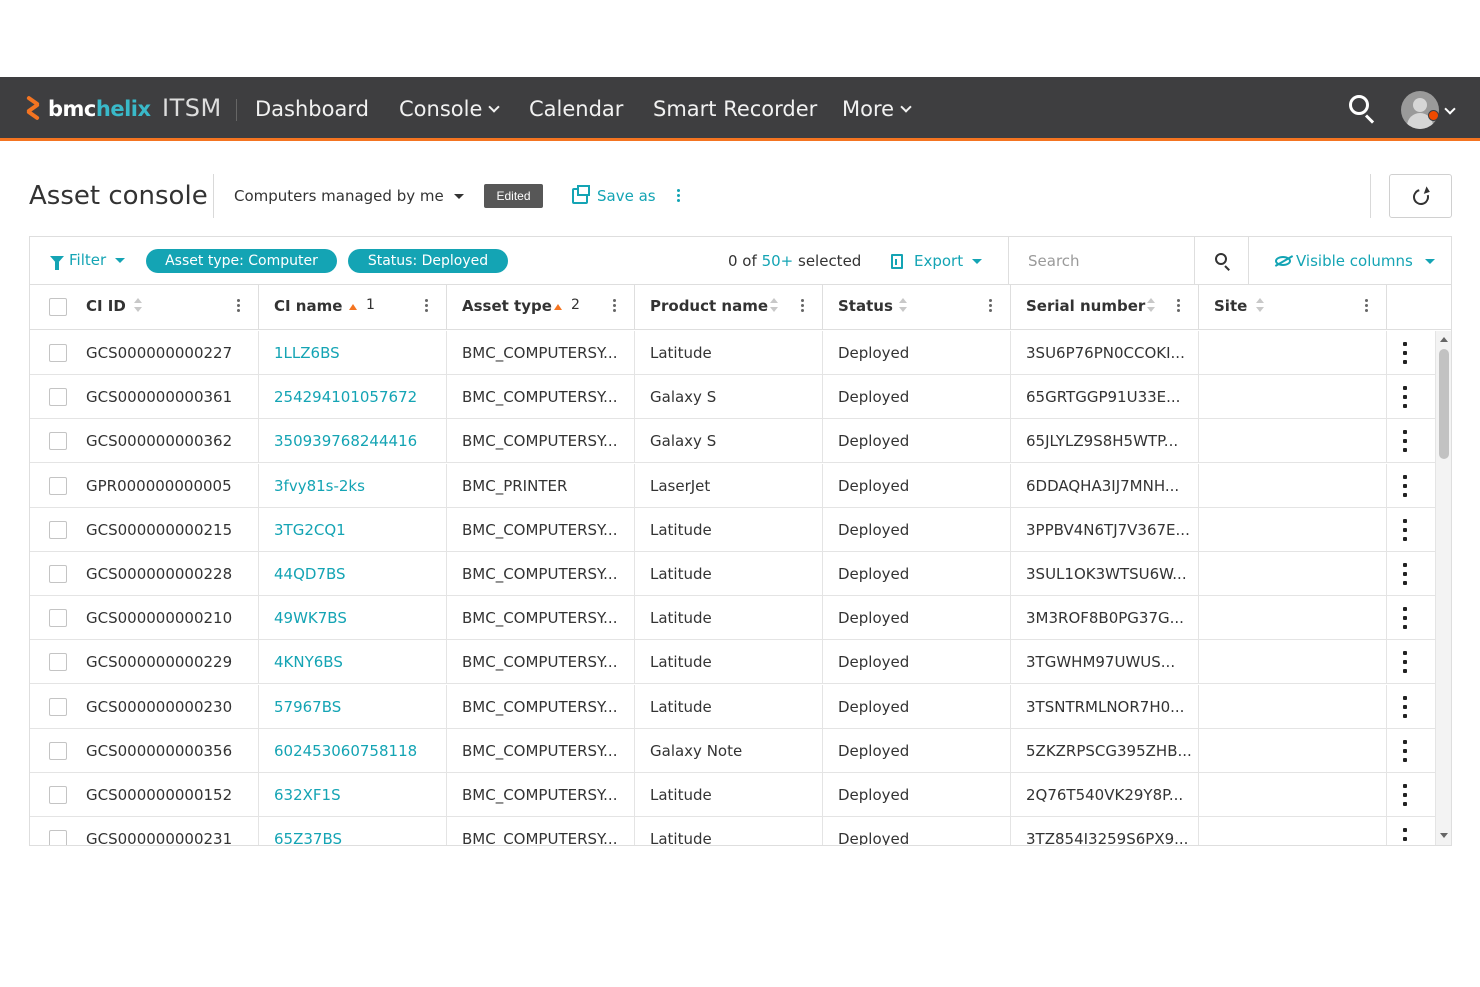 The height and width of the screenshot is (987, 1480). I want to click on visible-columns-button: Visible columns, so click(1355, 261).